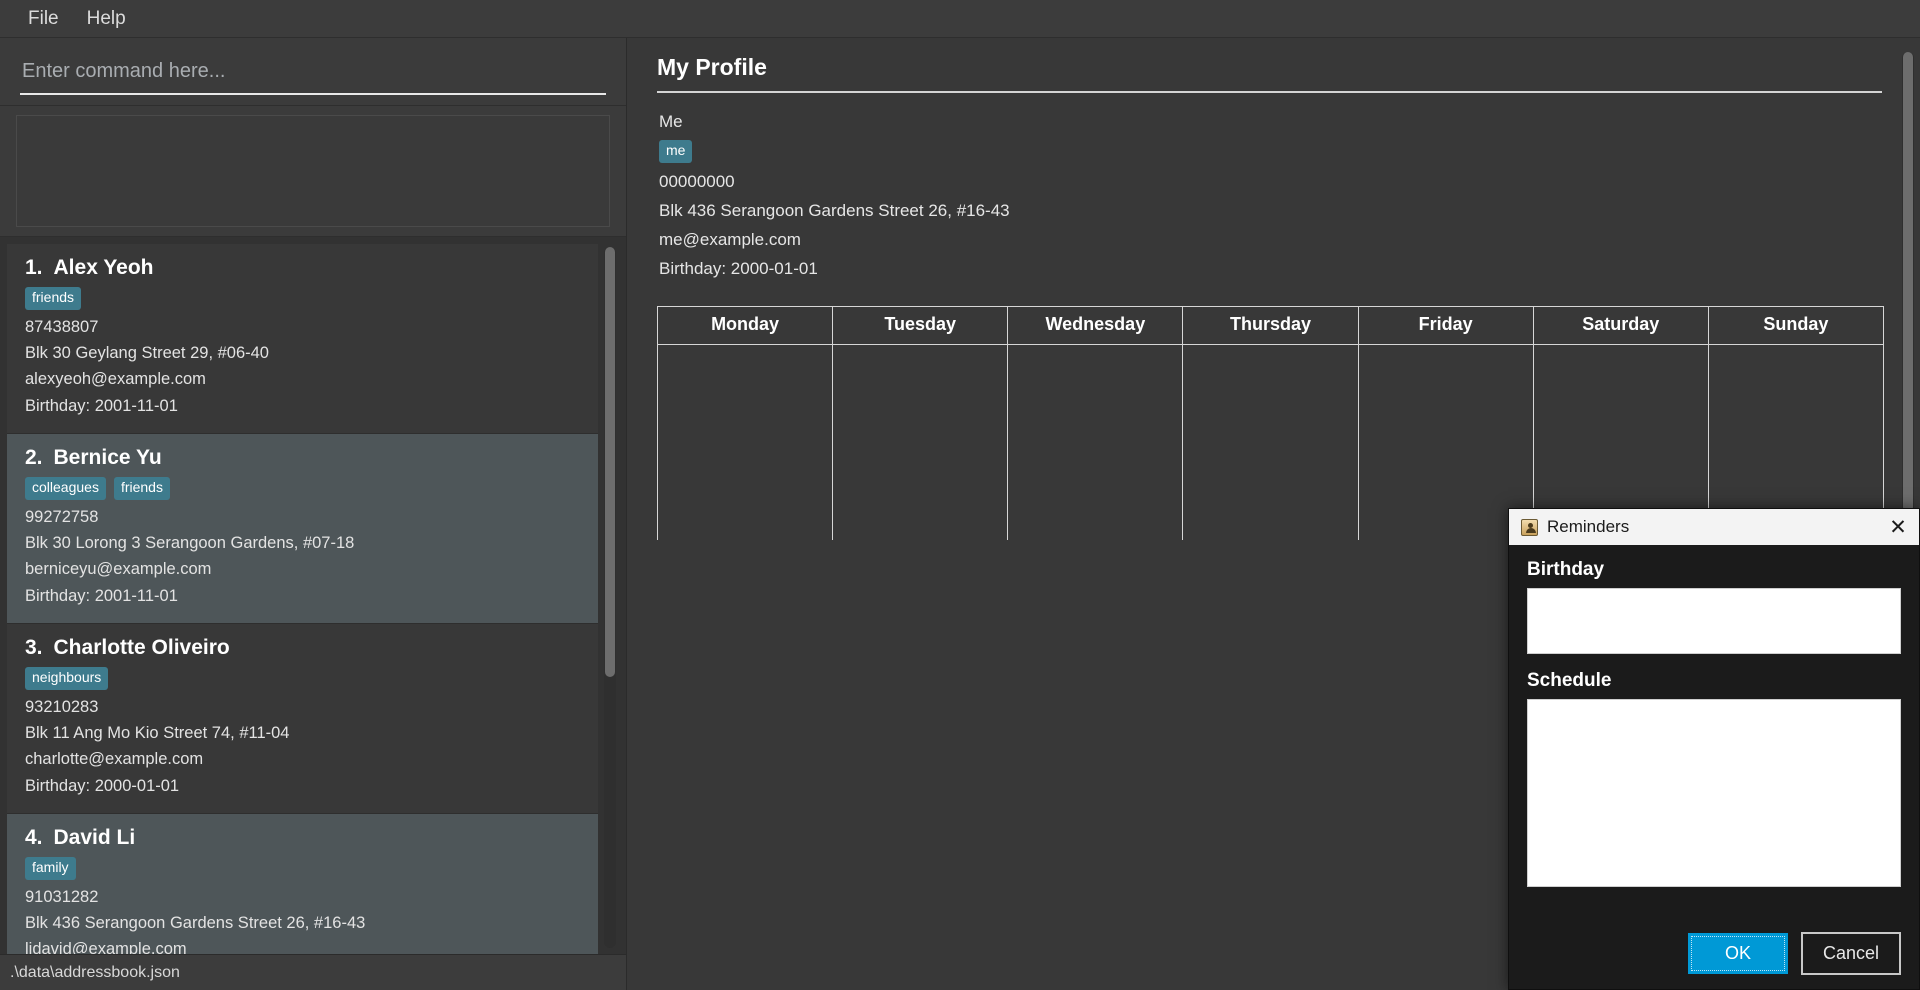 The width and height of the screenshot is (1920, 990). I want to click on person-list-scrollbar, so click(610, 597).